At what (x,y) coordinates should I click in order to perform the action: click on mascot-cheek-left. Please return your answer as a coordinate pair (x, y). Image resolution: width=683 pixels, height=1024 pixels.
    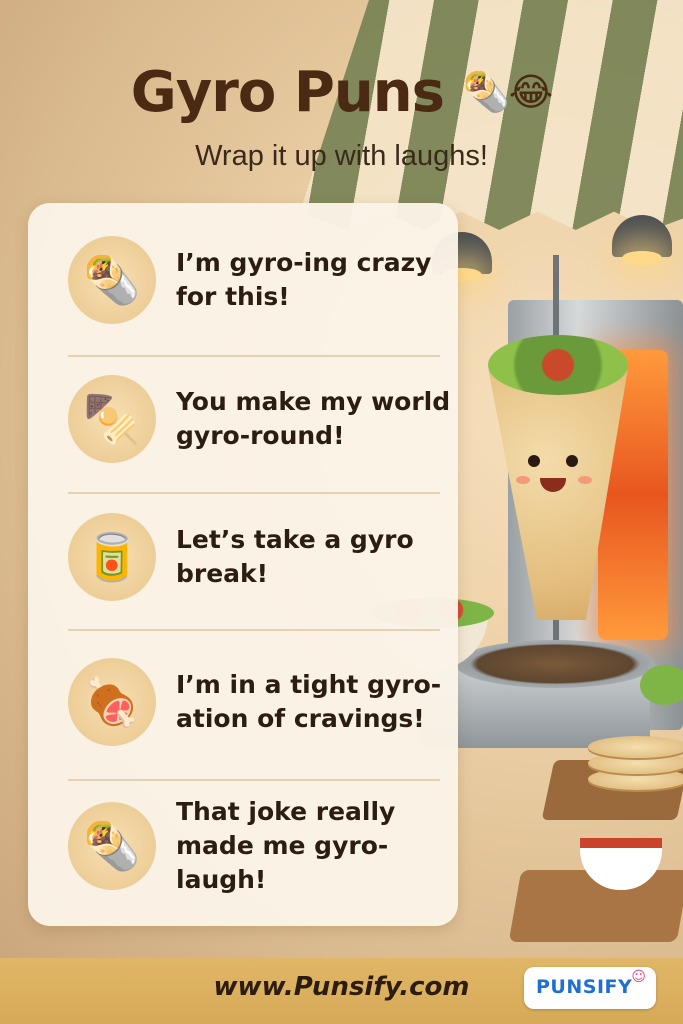
    Looking at the image, I should click on (523, 480).